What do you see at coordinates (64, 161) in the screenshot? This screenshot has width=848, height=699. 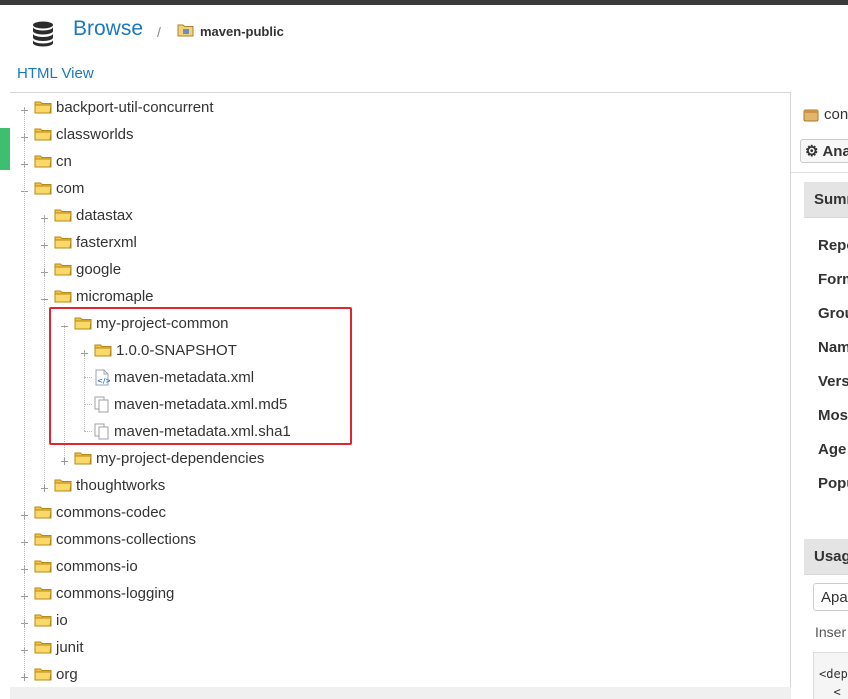 I see `tree-item-label: cn` at bounding box center [64, 161].